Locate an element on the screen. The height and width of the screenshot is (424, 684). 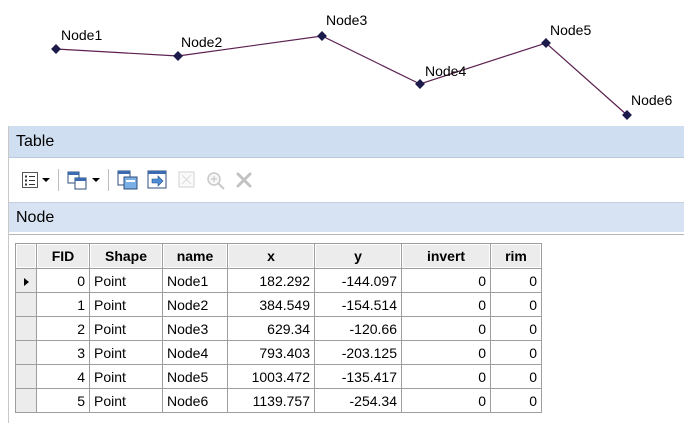
column-header-x: x is located at coordinates (271, 256).